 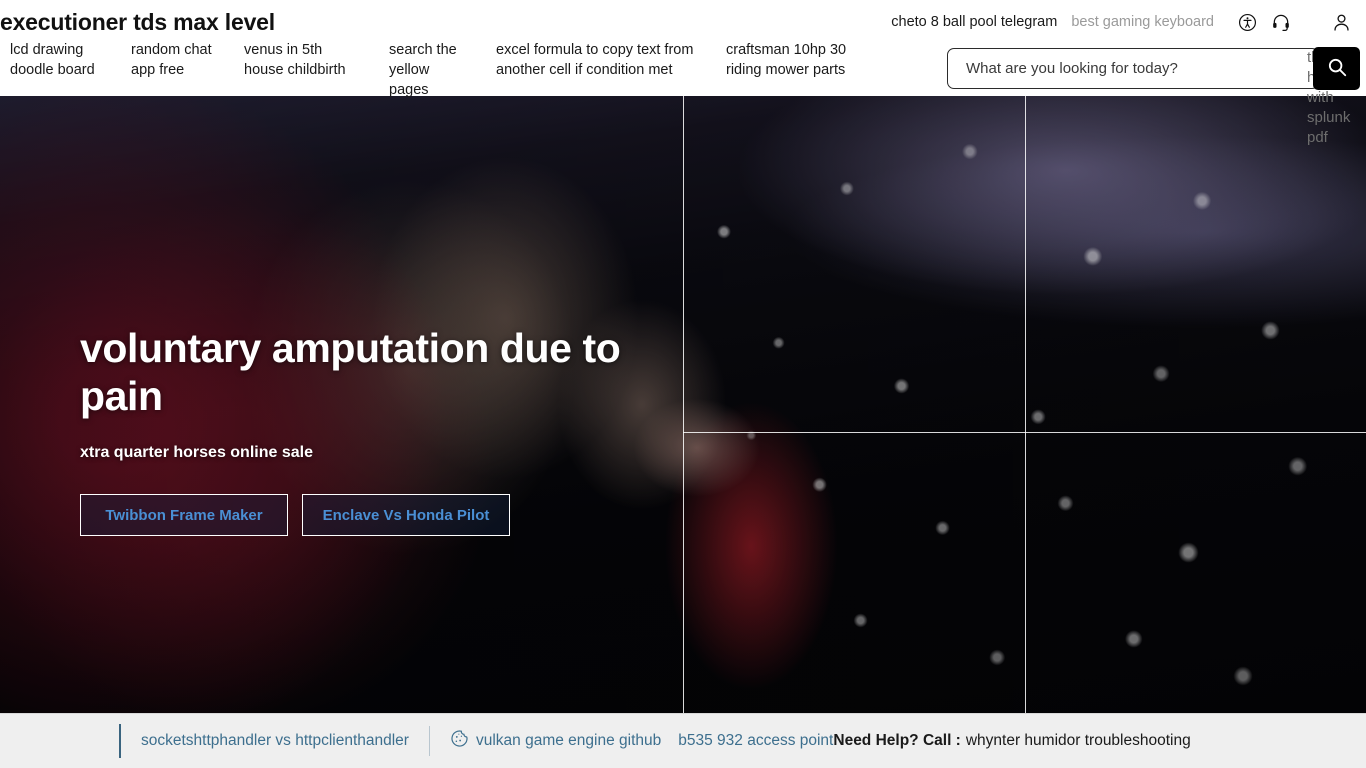 What do you see at coordinates (120, 741) in the screenshot?
I see `footer-accent-bar` at bounding box center [120, 741].